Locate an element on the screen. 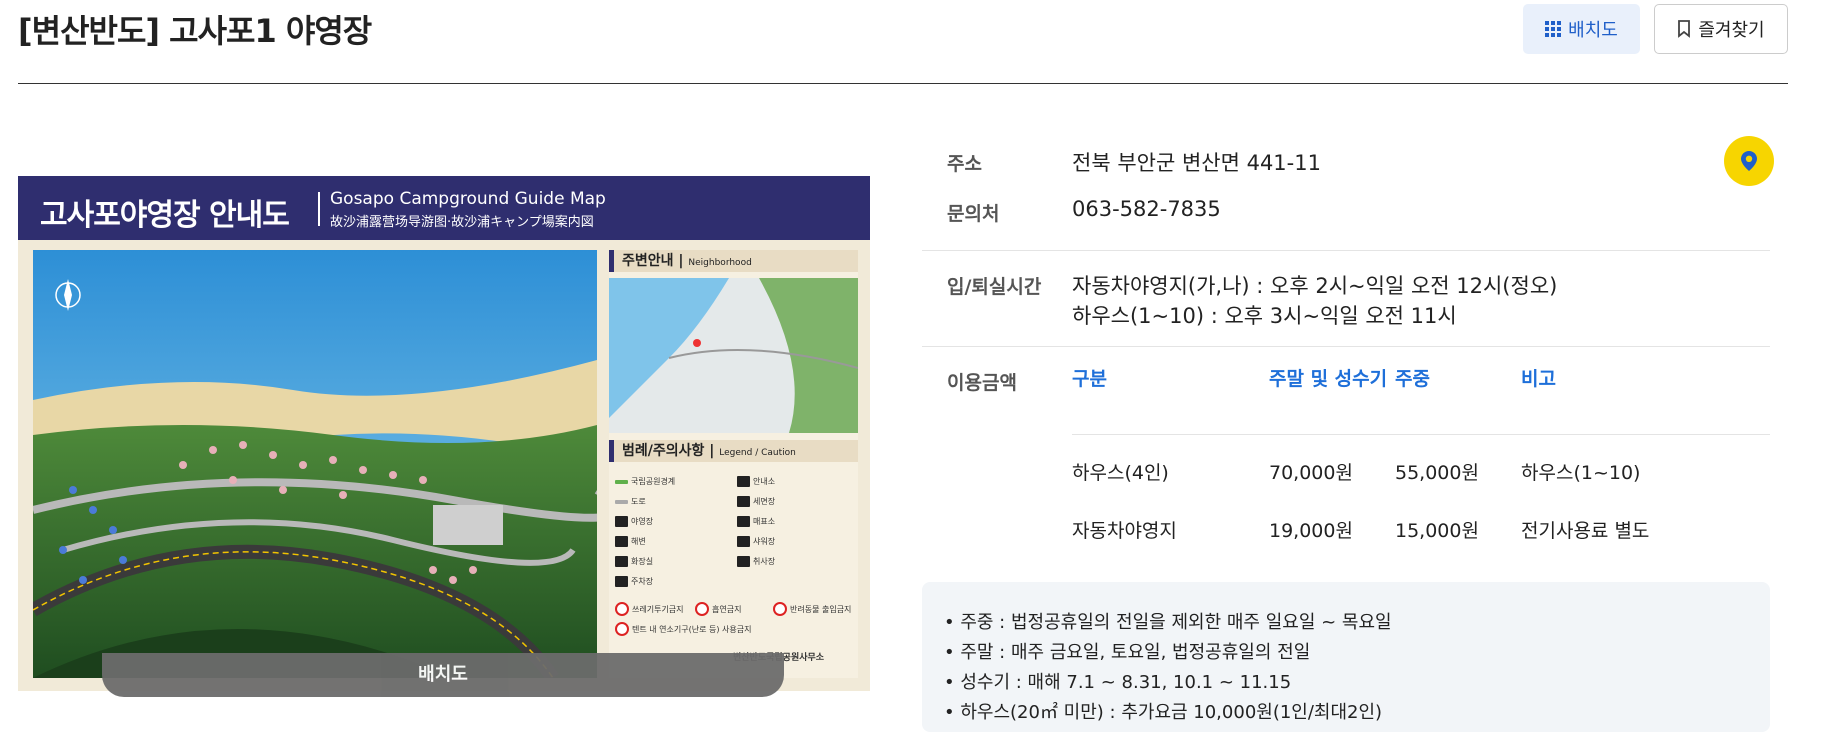  note-item: • 하우스(20㎡ 미만) : 추가요금 10,000원(1인/최대2인) is located at coordinates (1163, 712).